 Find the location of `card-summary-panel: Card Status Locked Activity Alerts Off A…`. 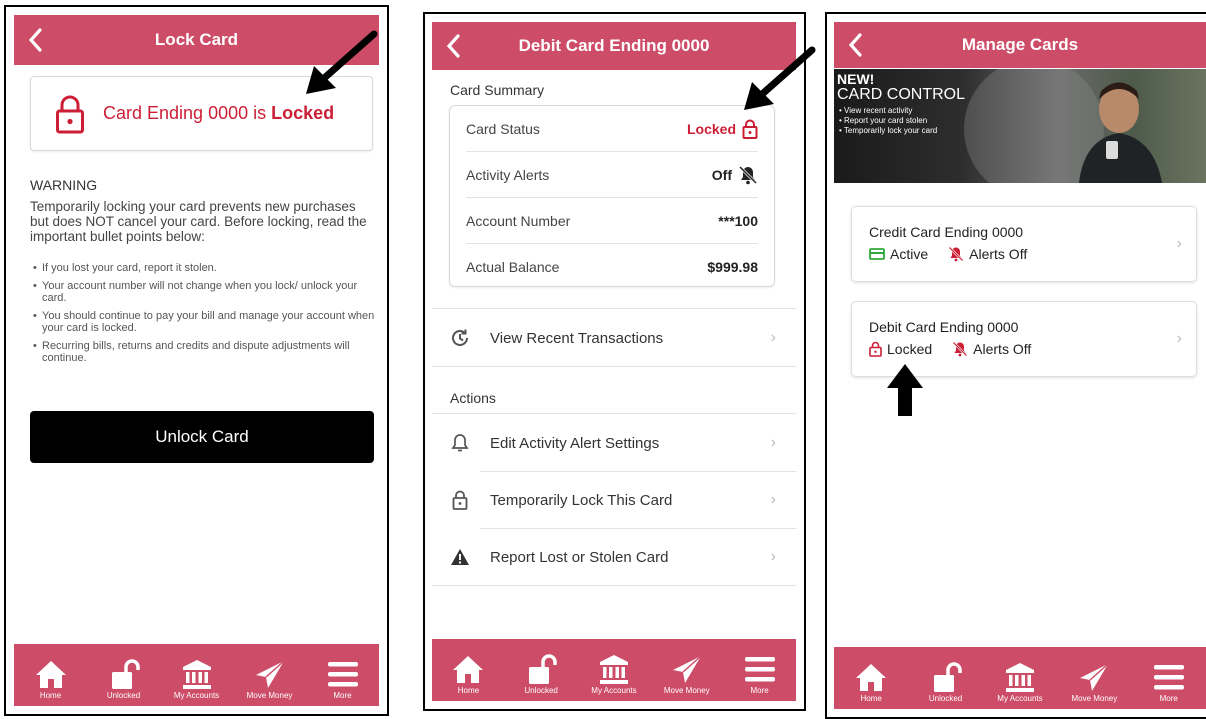

card-summary-panel: Card Status Locked Activity Alerts Off A… is located at coordinates (612, 196).